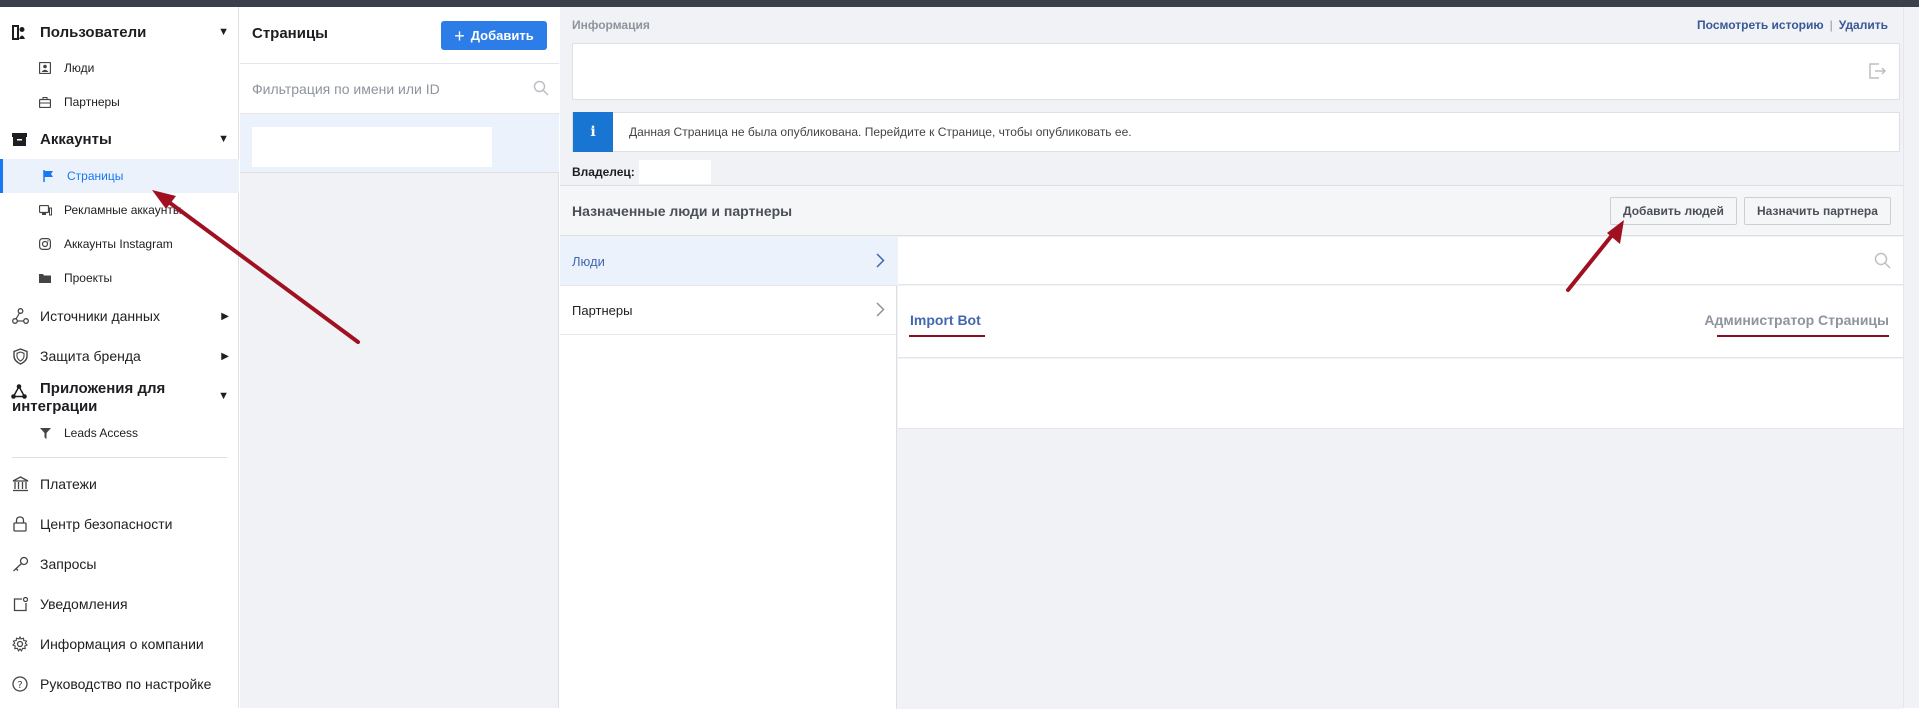 The width and height of the screenshot is (1919, 709). Describe the element at coordinates (1400, 394) in the screenshot. I see `table-row-empty` at that location.